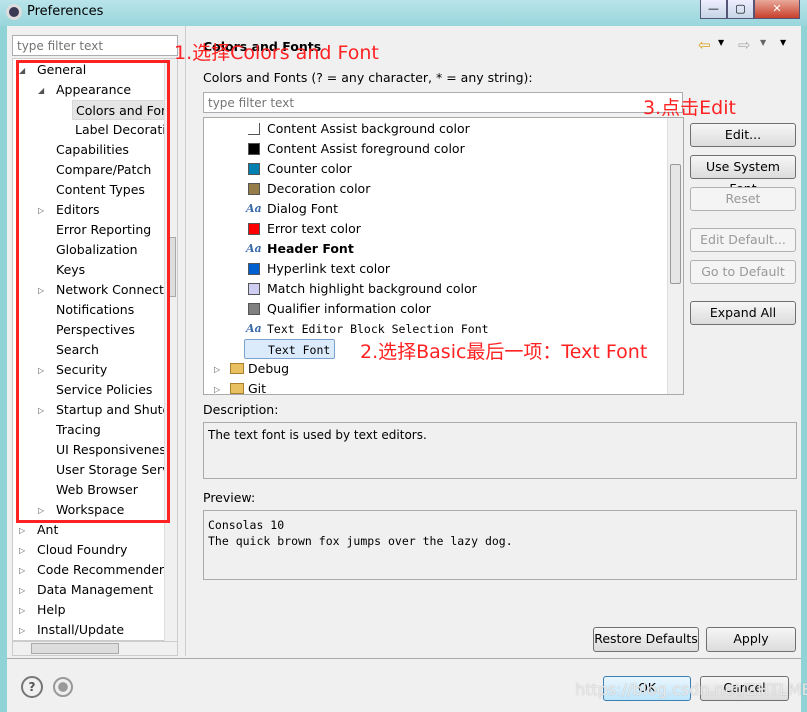  I want to click on watermark: https://blog.csdn.net/ZHTLMBC, so click(691, 689).